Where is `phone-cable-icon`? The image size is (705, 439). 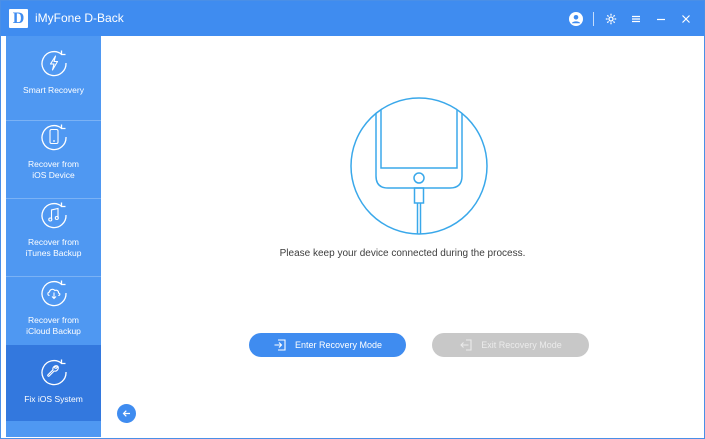
phone-cable-icon is located at coordinates (419, 166).